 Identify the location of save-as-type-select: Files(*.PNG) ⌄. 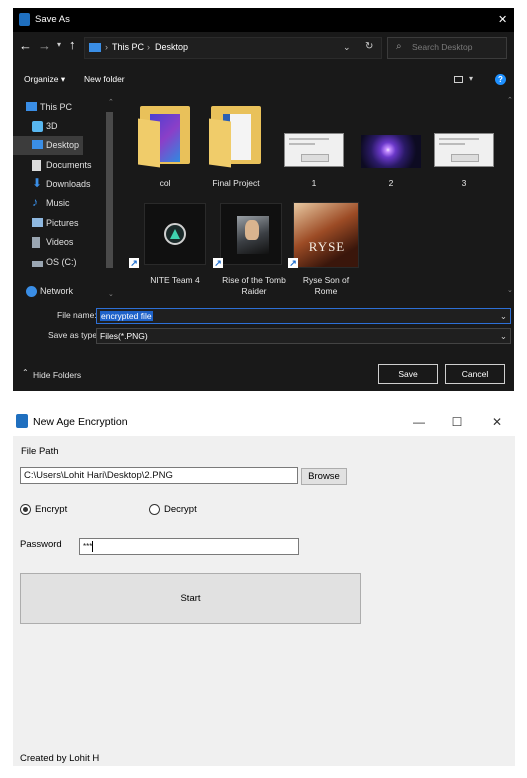
(303, 336).